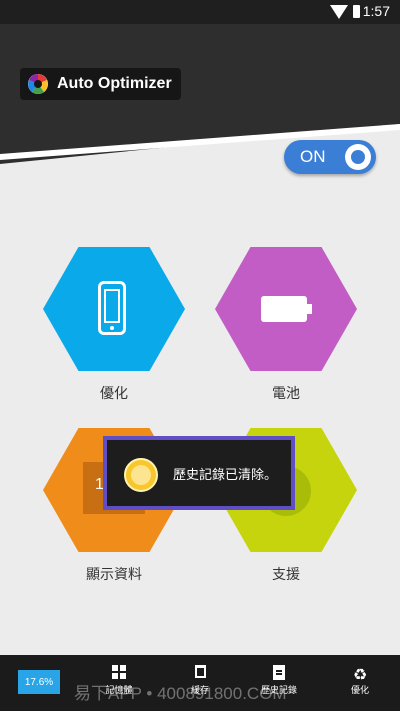  I want to click on app-title-chip: Auto Optimizer, so click(100, 84).